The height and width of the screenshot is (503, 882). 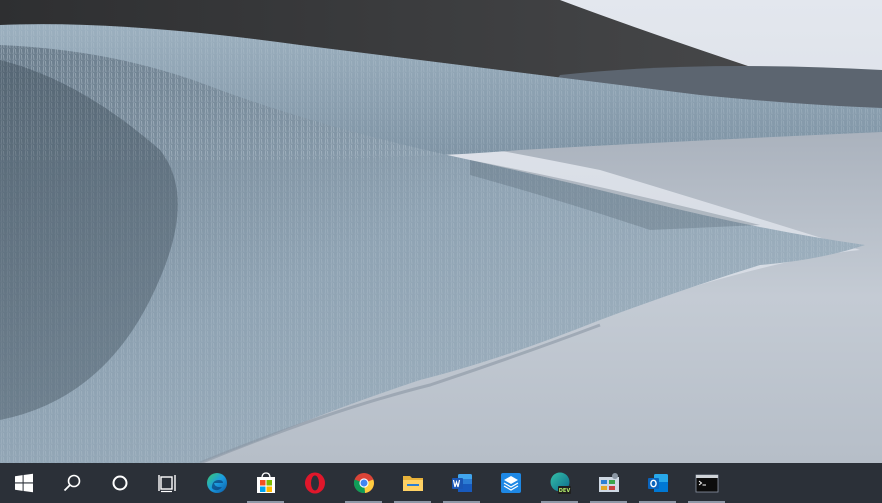 What do you see at coordinates (564, 491) in the screenshot?
I see `svg-text: DEV` at bounding box center [564, 491].